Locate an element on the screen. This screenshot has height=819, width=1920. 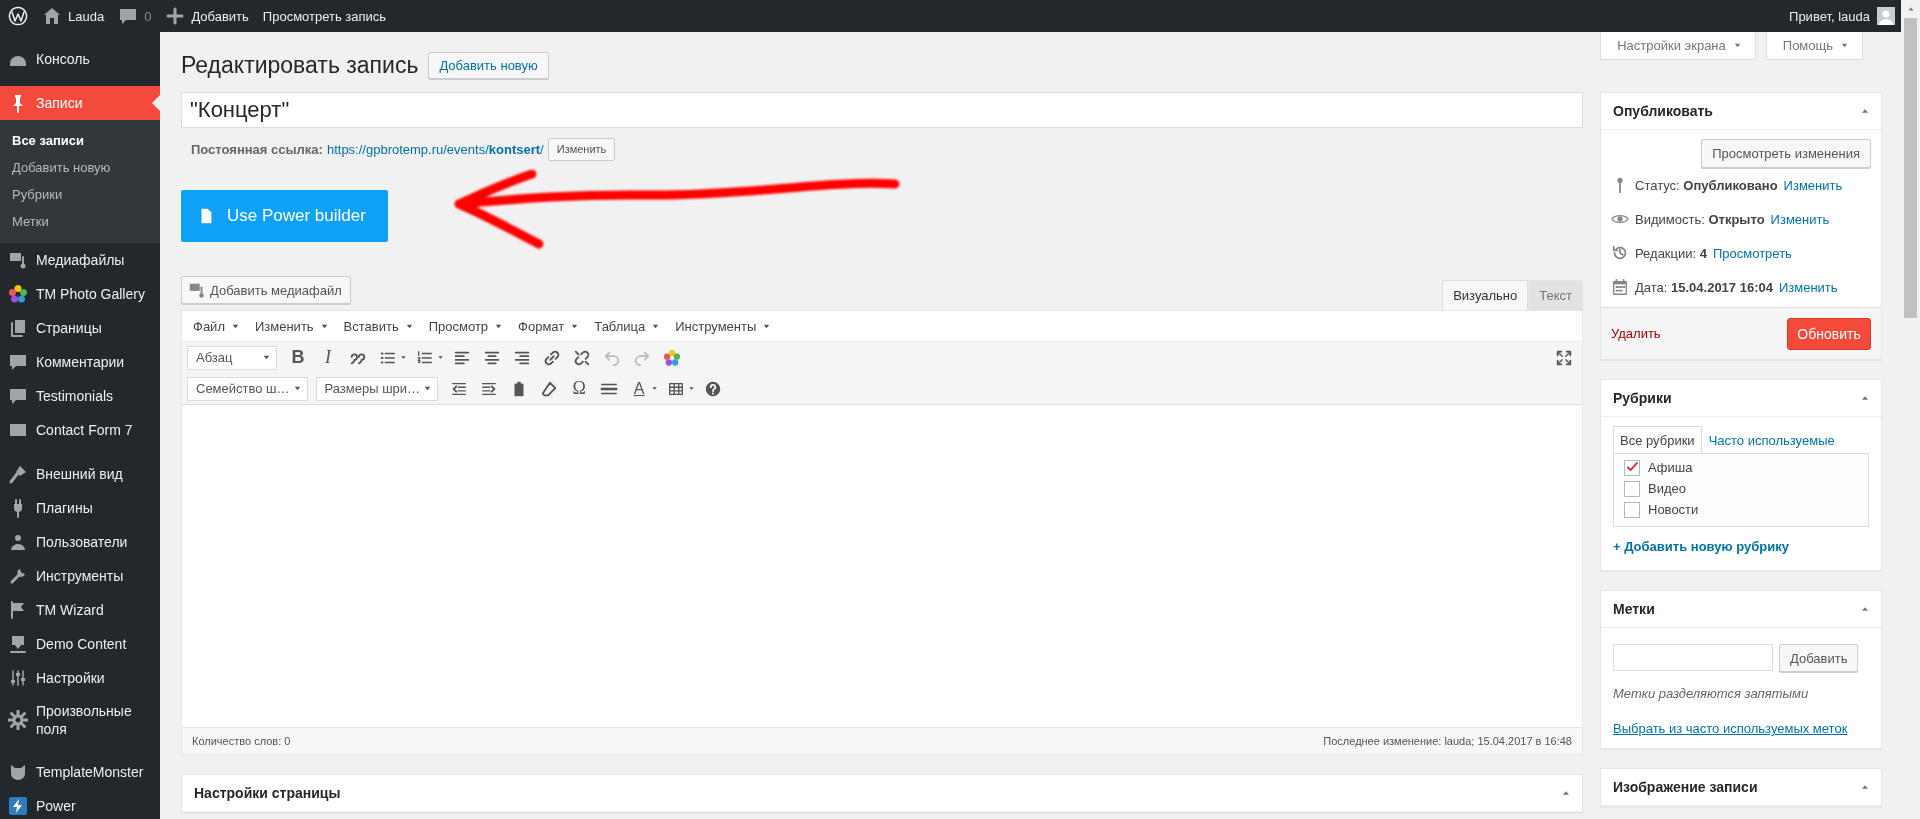
sidebar-item: Настройки is located at coordinates (80, 678).